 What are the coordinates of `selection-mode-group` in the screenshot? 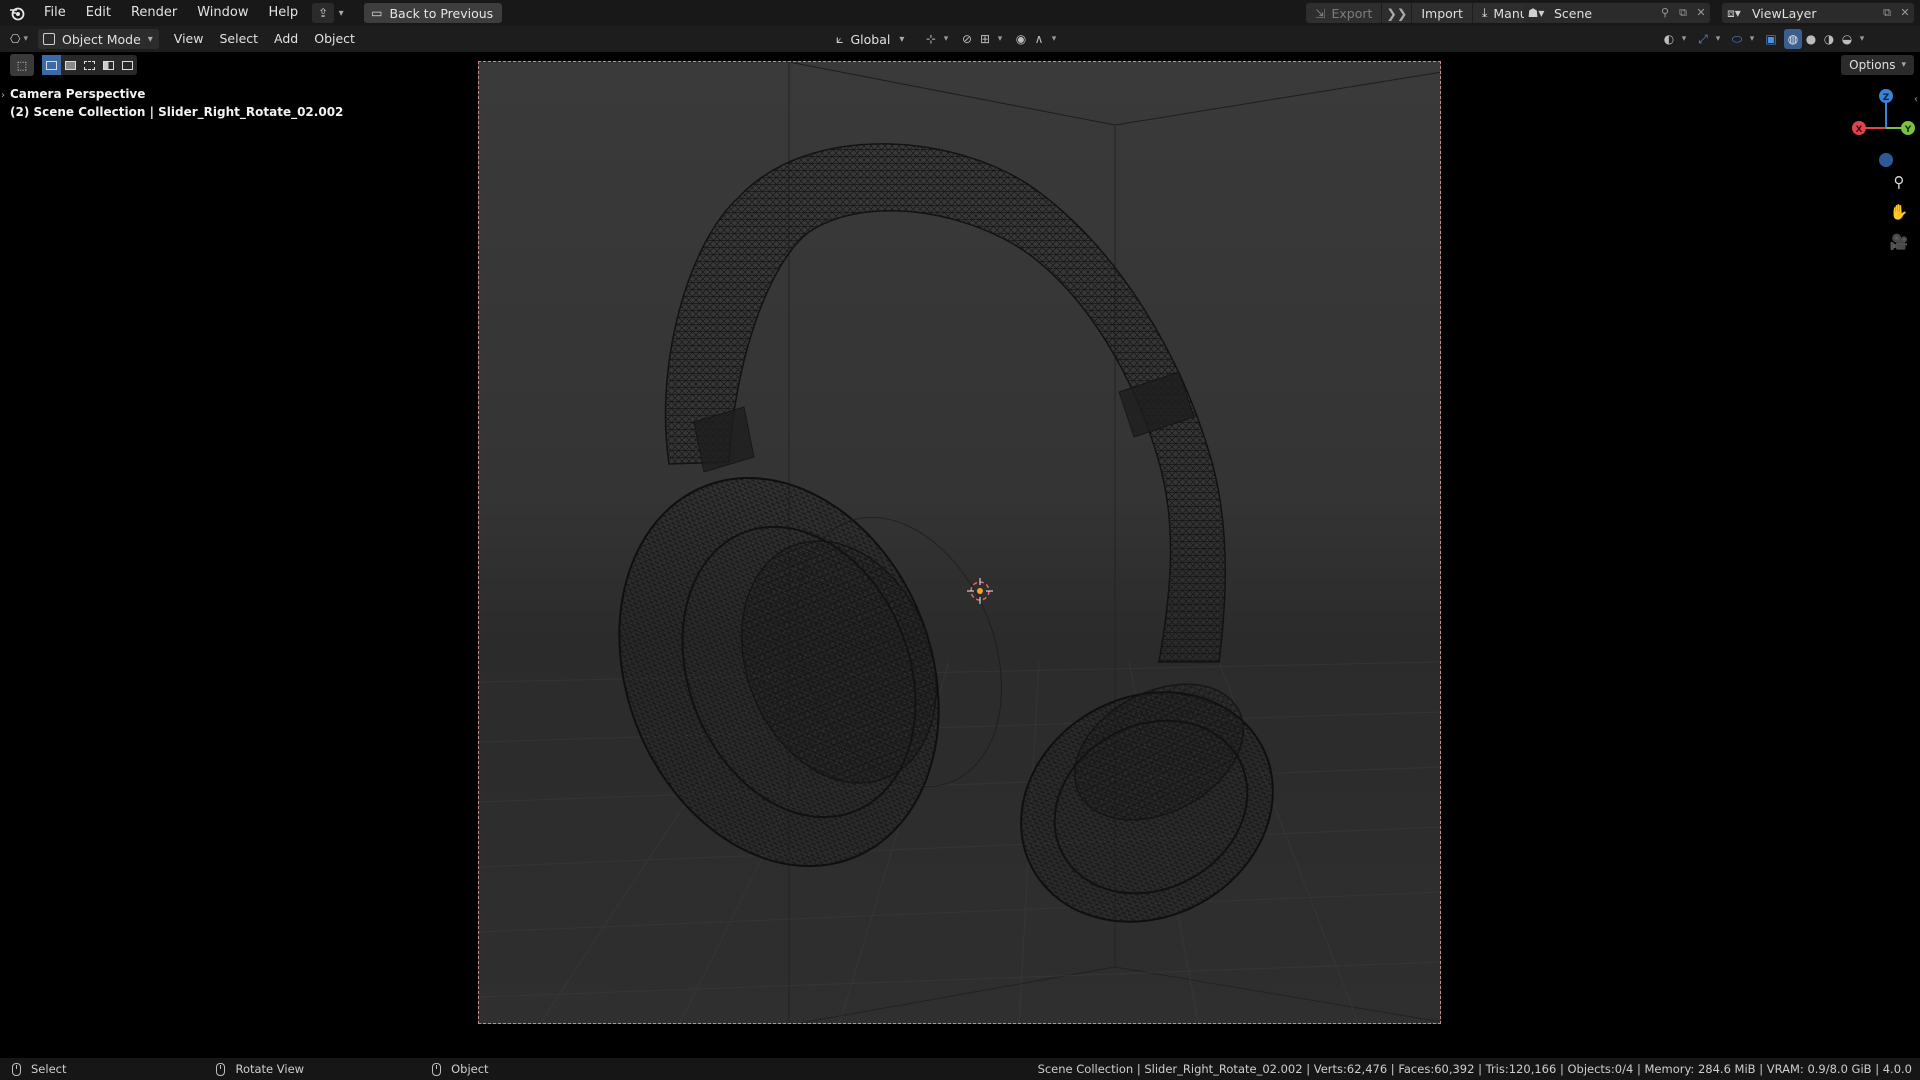 It's located at (89, 65).